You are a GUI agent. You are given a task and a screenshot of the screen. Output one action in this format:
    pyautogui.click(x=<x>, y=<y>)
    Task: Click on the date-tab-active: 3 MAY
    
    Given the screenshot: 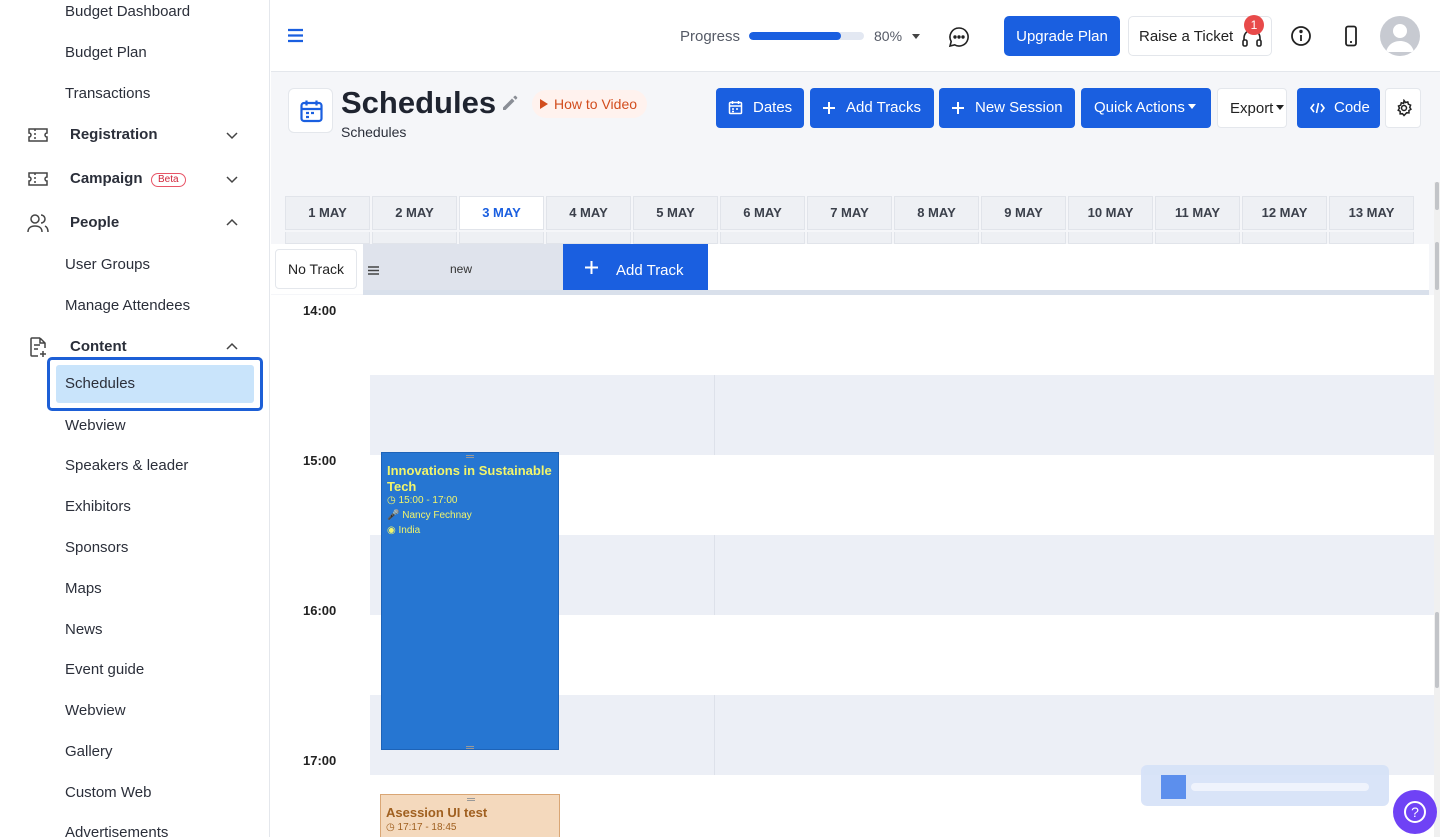 What is the action you would take?
    pyautogui.click(x=501, y=213)
    